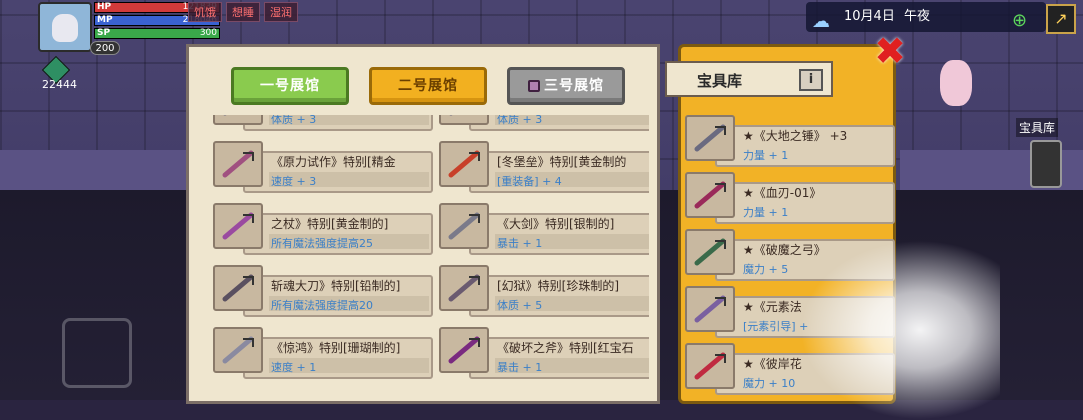  Describe the element at coordinates (956, 83) in the screenshot. I see `npc-character` at that location.